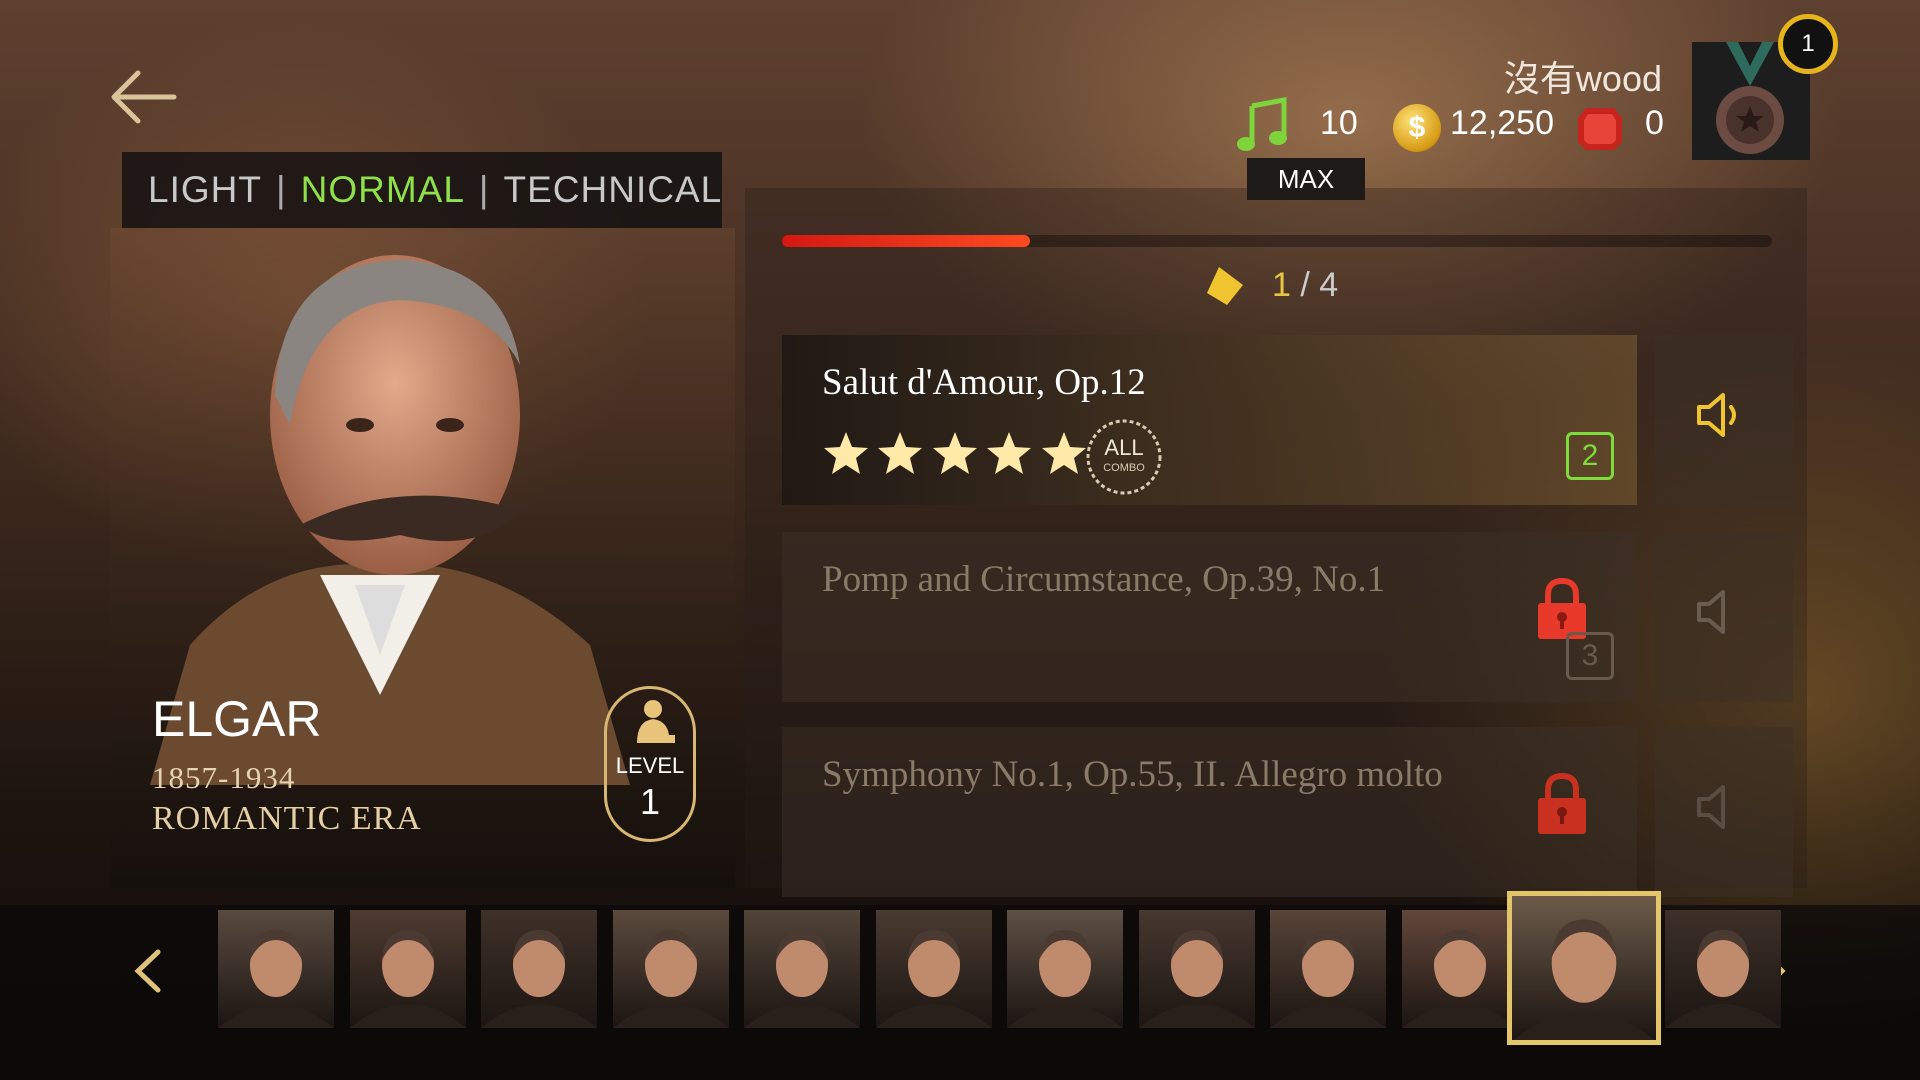 The width and height of the screenshot is (1920, 1080). Describe the element at coordinates (205, 190) in the screenshot. I see `difficulty-light: LIGHT` at that location.